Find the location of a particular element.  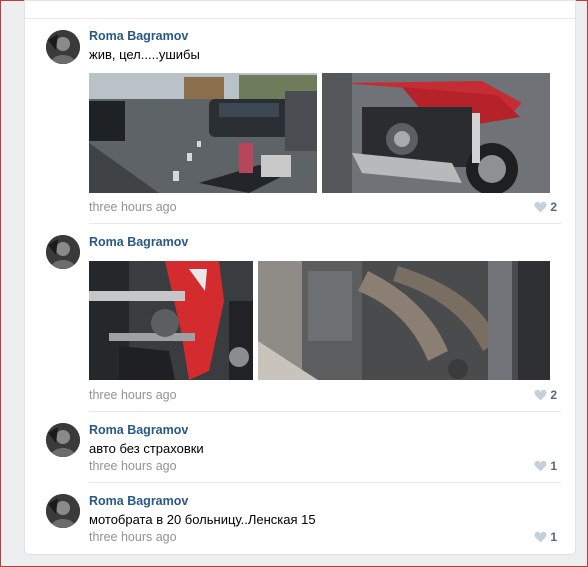

comment-text: авто без страховки is located at coordinates (146, 448).